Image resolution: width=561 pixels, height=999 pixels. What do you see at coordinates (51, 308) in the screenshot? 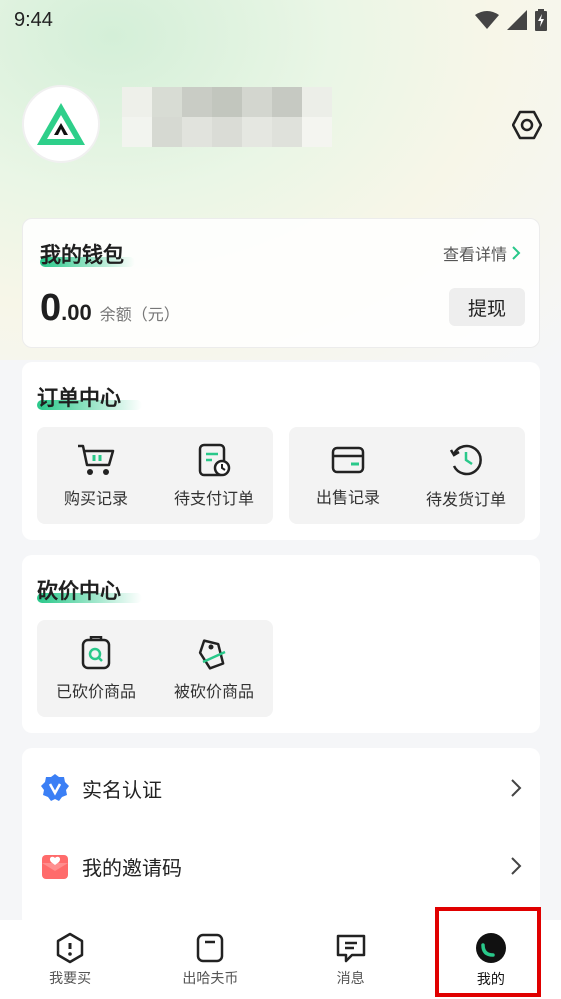
I see `balance-integer: 0` at bounding box center [51, 308].